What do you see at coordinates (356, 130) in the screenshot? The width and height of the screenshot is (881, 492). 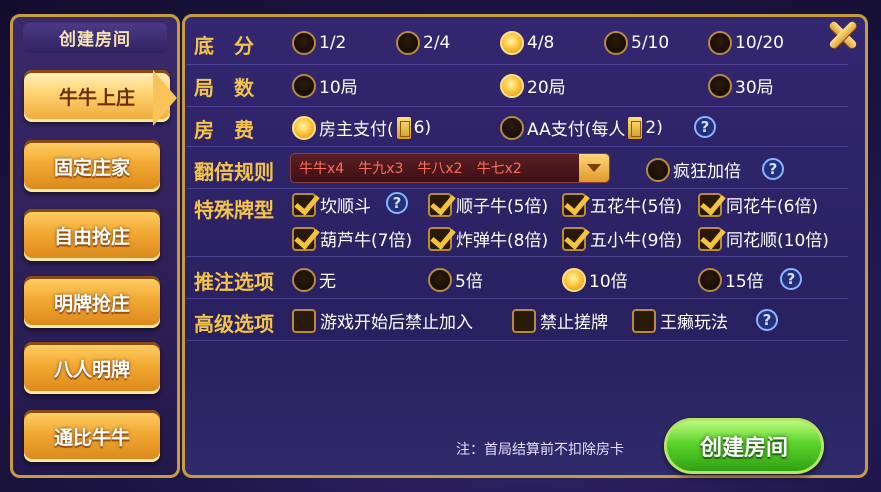 I see `option-label: 房主支付(` at bounding box center [356, 130].